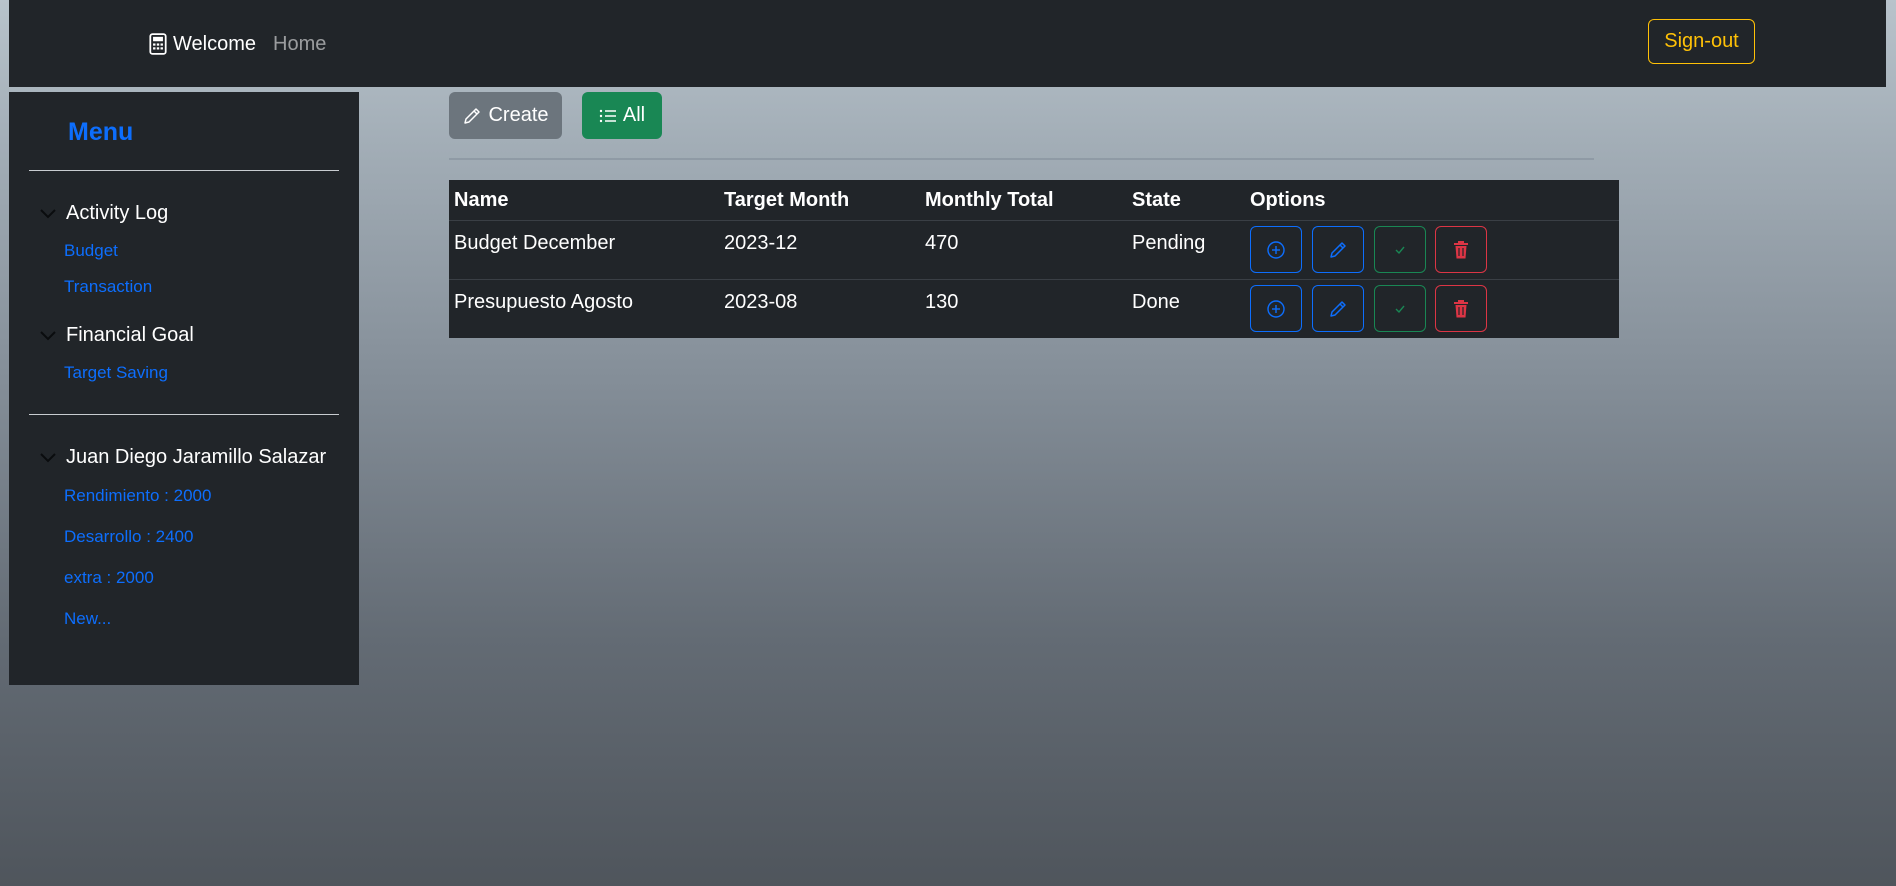 This screenshot has width=1896, height=886. What do you see at coordinates (1169, 243) in the screenshot?
I see `cell-state: Pending` at bounding box center [1169, 243].